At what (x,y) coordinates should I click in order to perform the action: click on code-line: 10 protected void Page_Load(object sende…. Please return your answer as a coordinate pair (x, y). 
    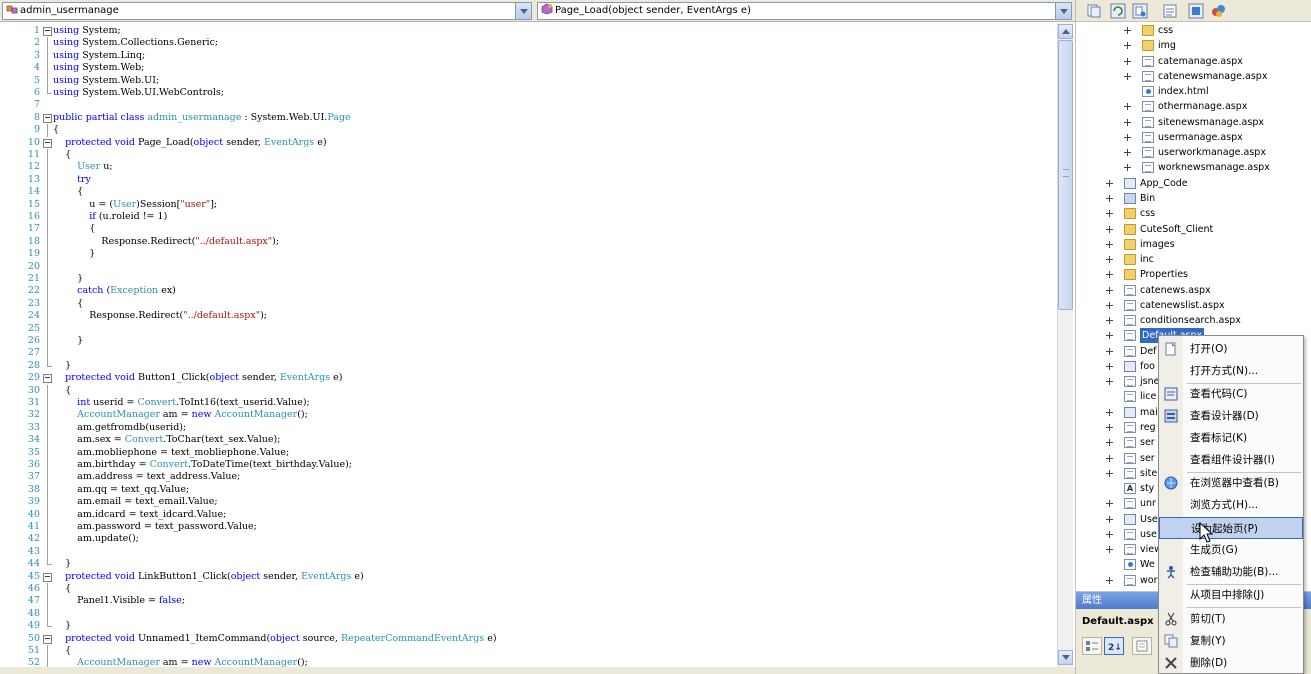
    Looking at the image, I should click on (528, 143).